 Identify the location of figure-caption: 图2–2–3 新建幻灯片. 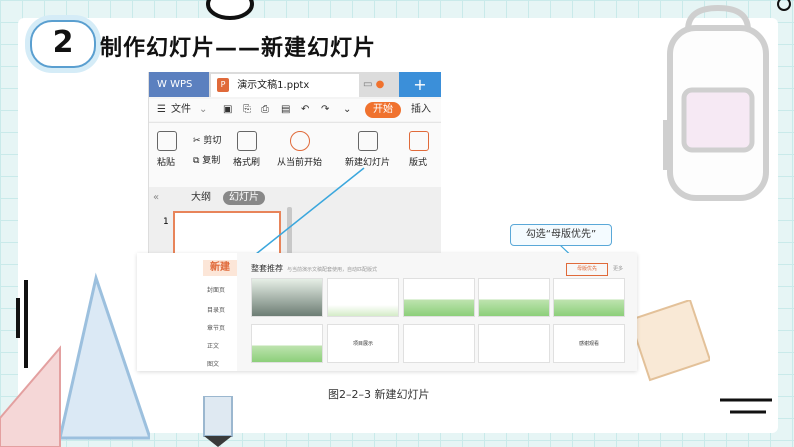
(379, 394).